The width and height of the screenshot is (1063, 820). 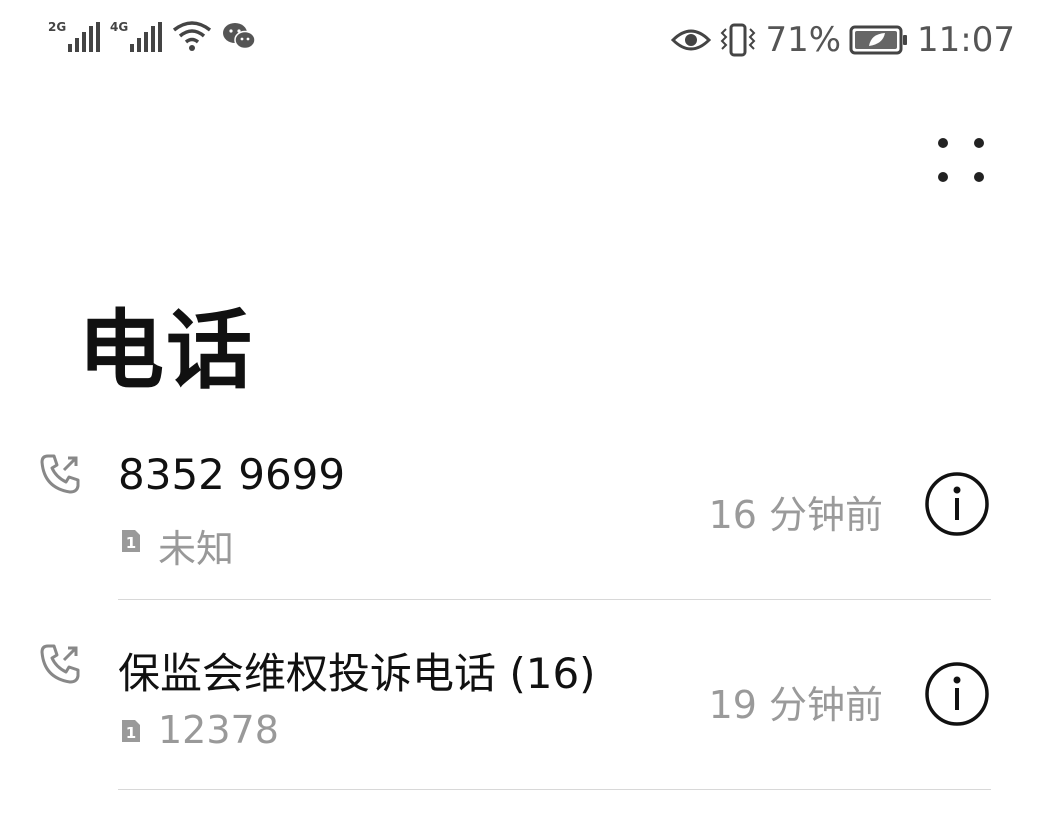 What do you see at coordinates (357, 673) in the screenshot?
I see `call-name: 保监会维权投诉电话 (16)` at bounding box center [357, 673].